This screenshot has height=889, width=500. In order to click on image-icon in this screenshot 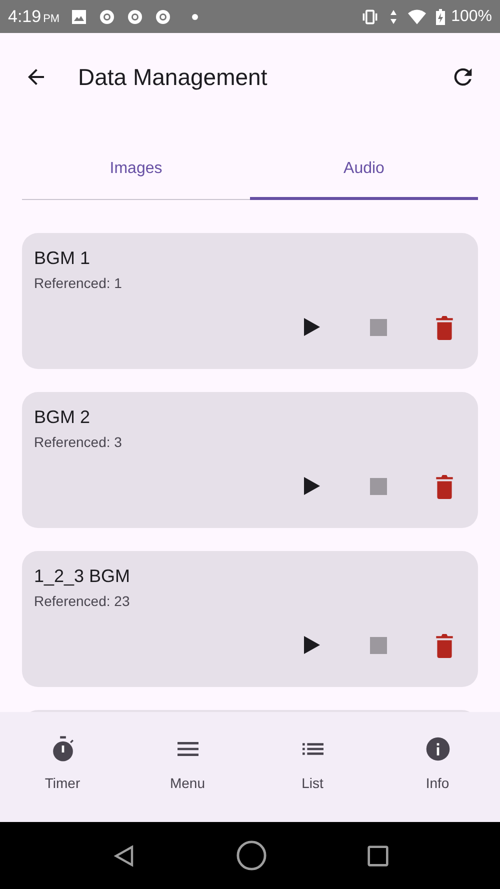, I will do `click(79, 16)`.